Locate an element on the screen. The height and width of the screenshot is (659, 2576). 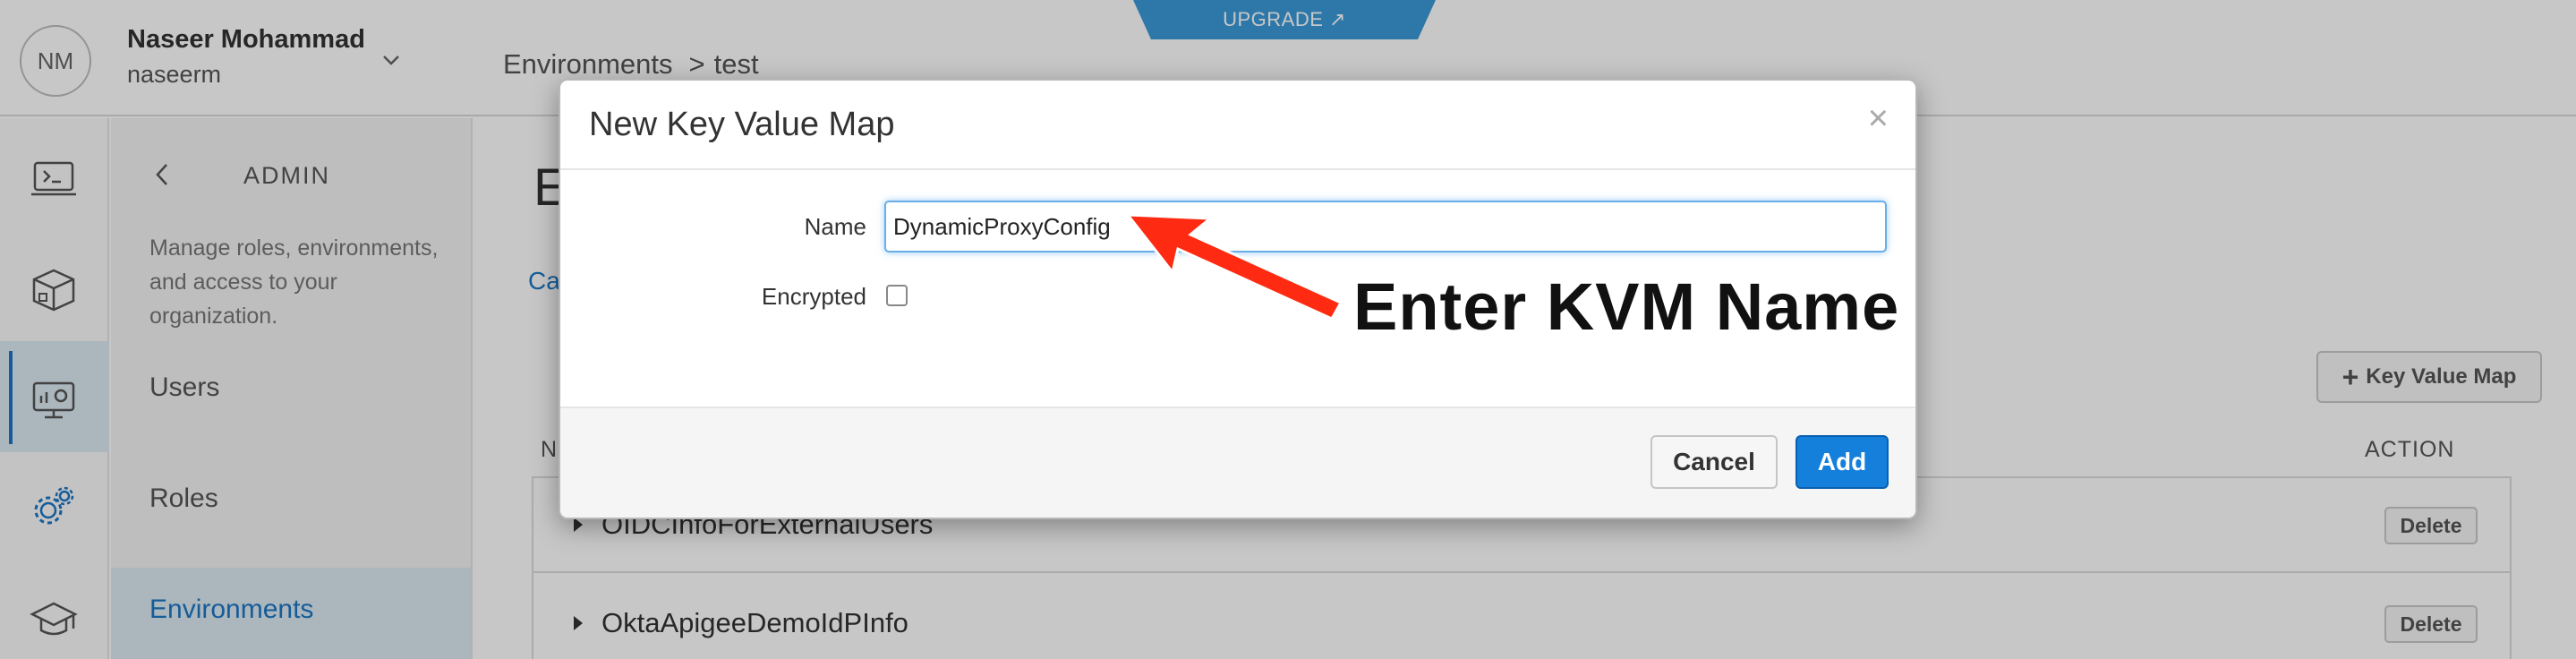
encrypted-label: Encrypted is located at coordinates (813, 296).